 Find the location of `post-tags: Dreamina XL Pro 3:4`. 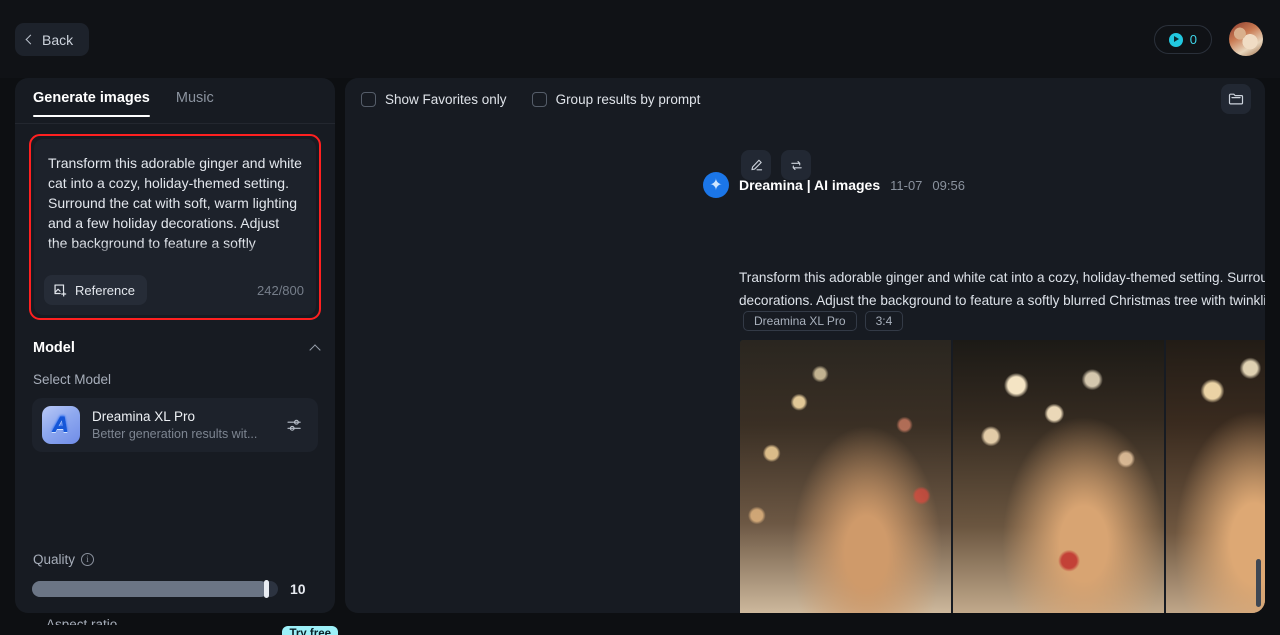

post-tags: Dreamina XL Pro 3:4 is located at coordinates (823, 321).